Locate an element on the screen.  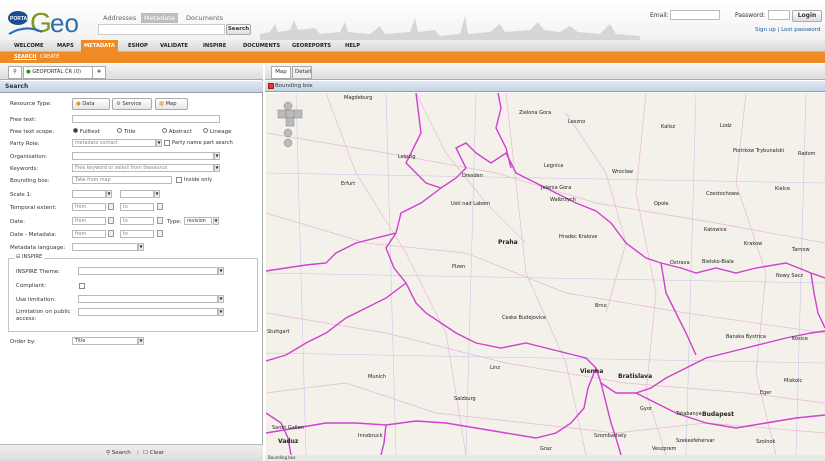
header-tab-documents: Documents is located at coordinates (204, 18).